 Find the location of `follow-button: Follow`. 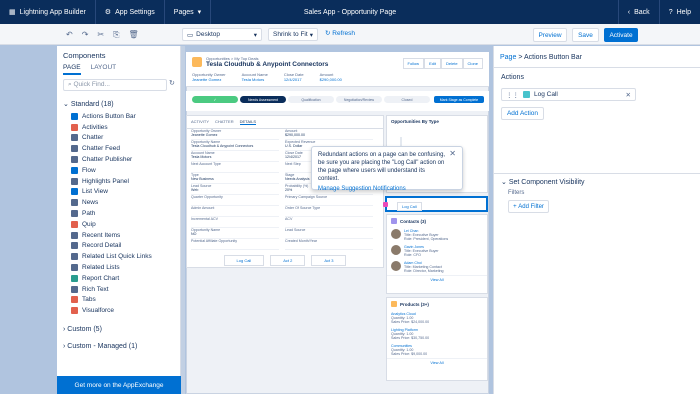

follow-button: Follow is located at coordinates (413, 63).